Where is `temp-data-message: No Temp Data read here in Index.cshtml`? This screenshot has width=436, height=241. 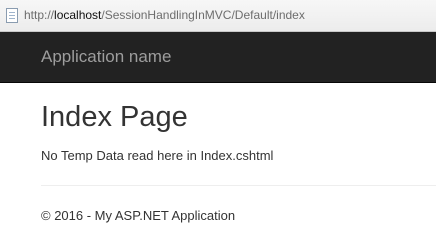 temp-data-message: No Temp Data read here in Index.cshtml is located at coordinates (157, 155).